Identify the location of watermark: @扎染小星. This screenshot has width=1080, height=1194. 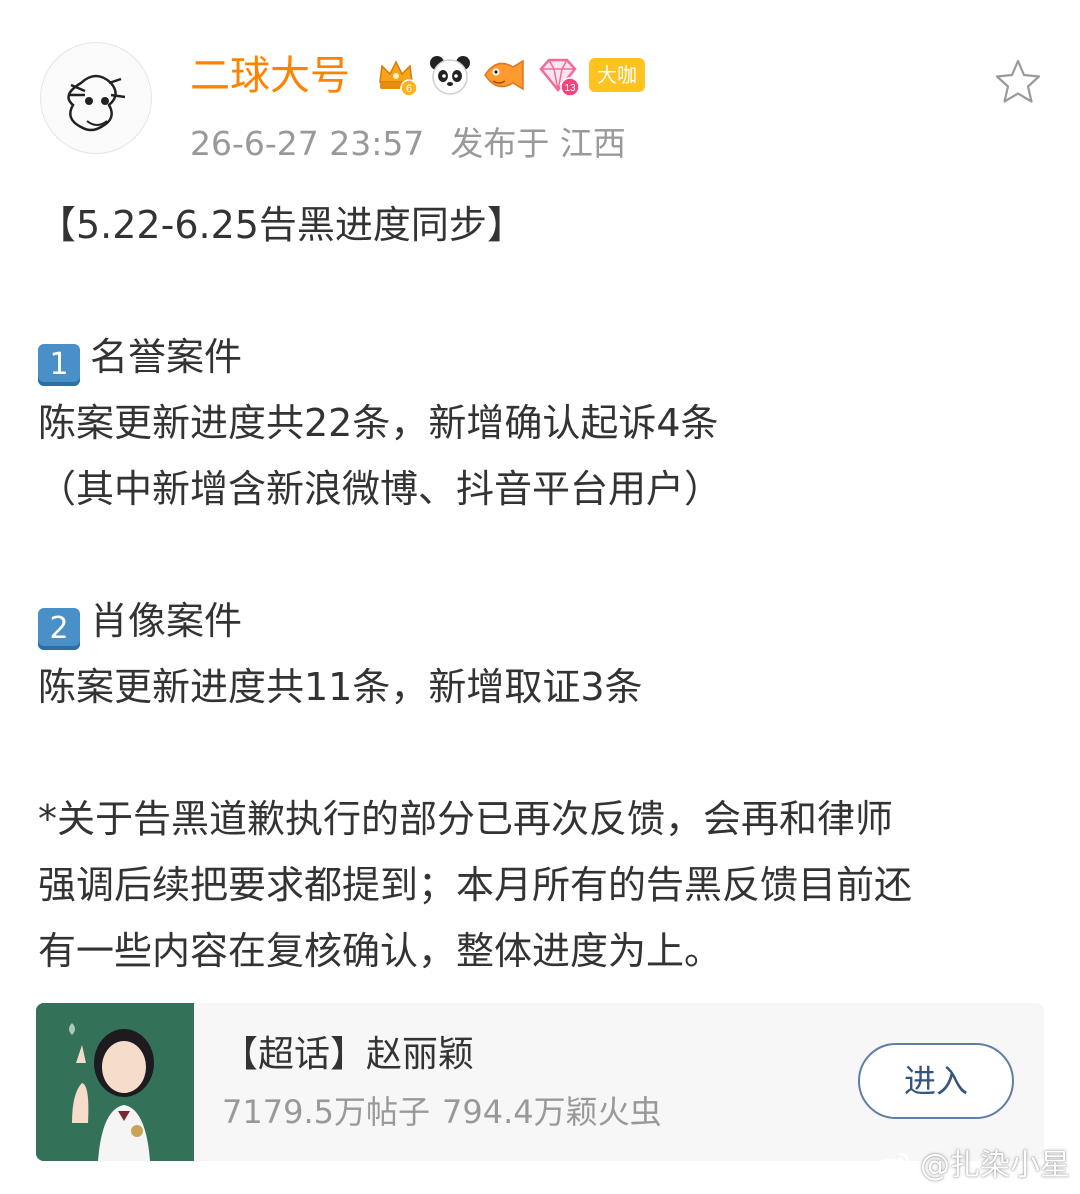
(972, 1166).